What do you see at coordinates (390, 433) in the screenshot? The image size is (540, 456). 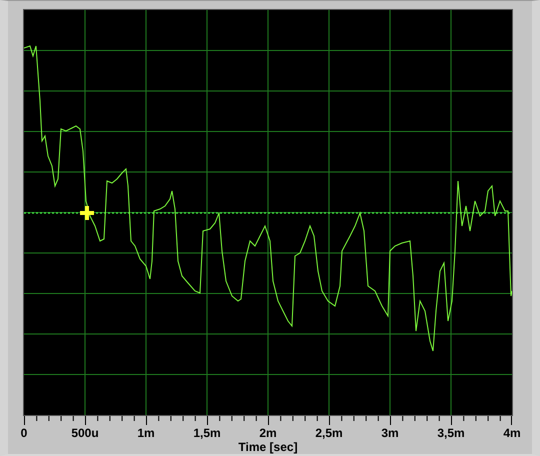 I see `tick-label: 3m` at bounding box center [390, 433].